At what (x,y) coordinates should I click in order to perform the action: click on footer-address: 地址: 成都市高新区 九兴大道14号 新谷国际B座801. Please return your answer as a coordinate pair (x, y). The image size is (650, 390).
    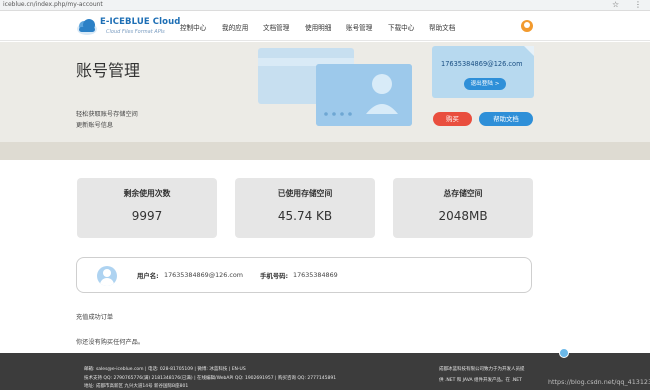
    Looking at the image, I should click on (136, 386).